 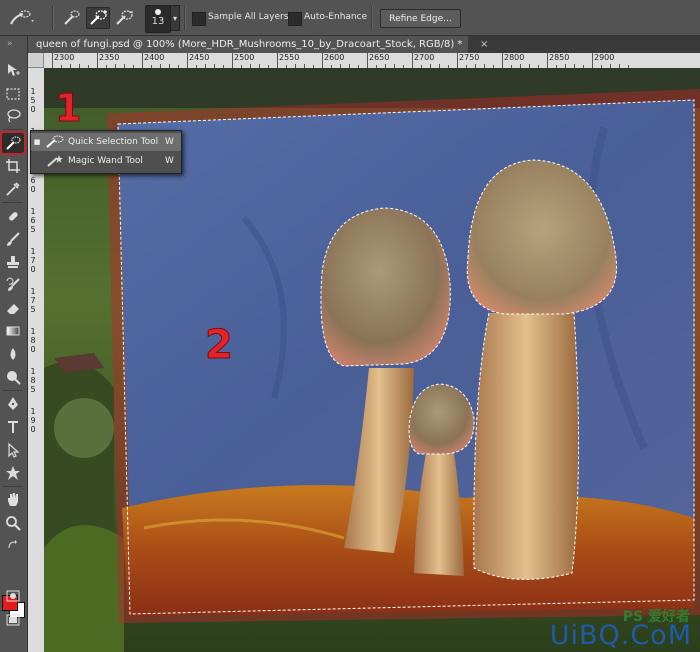 I want to click on new-selection-icon, so click(x=72, y=18).